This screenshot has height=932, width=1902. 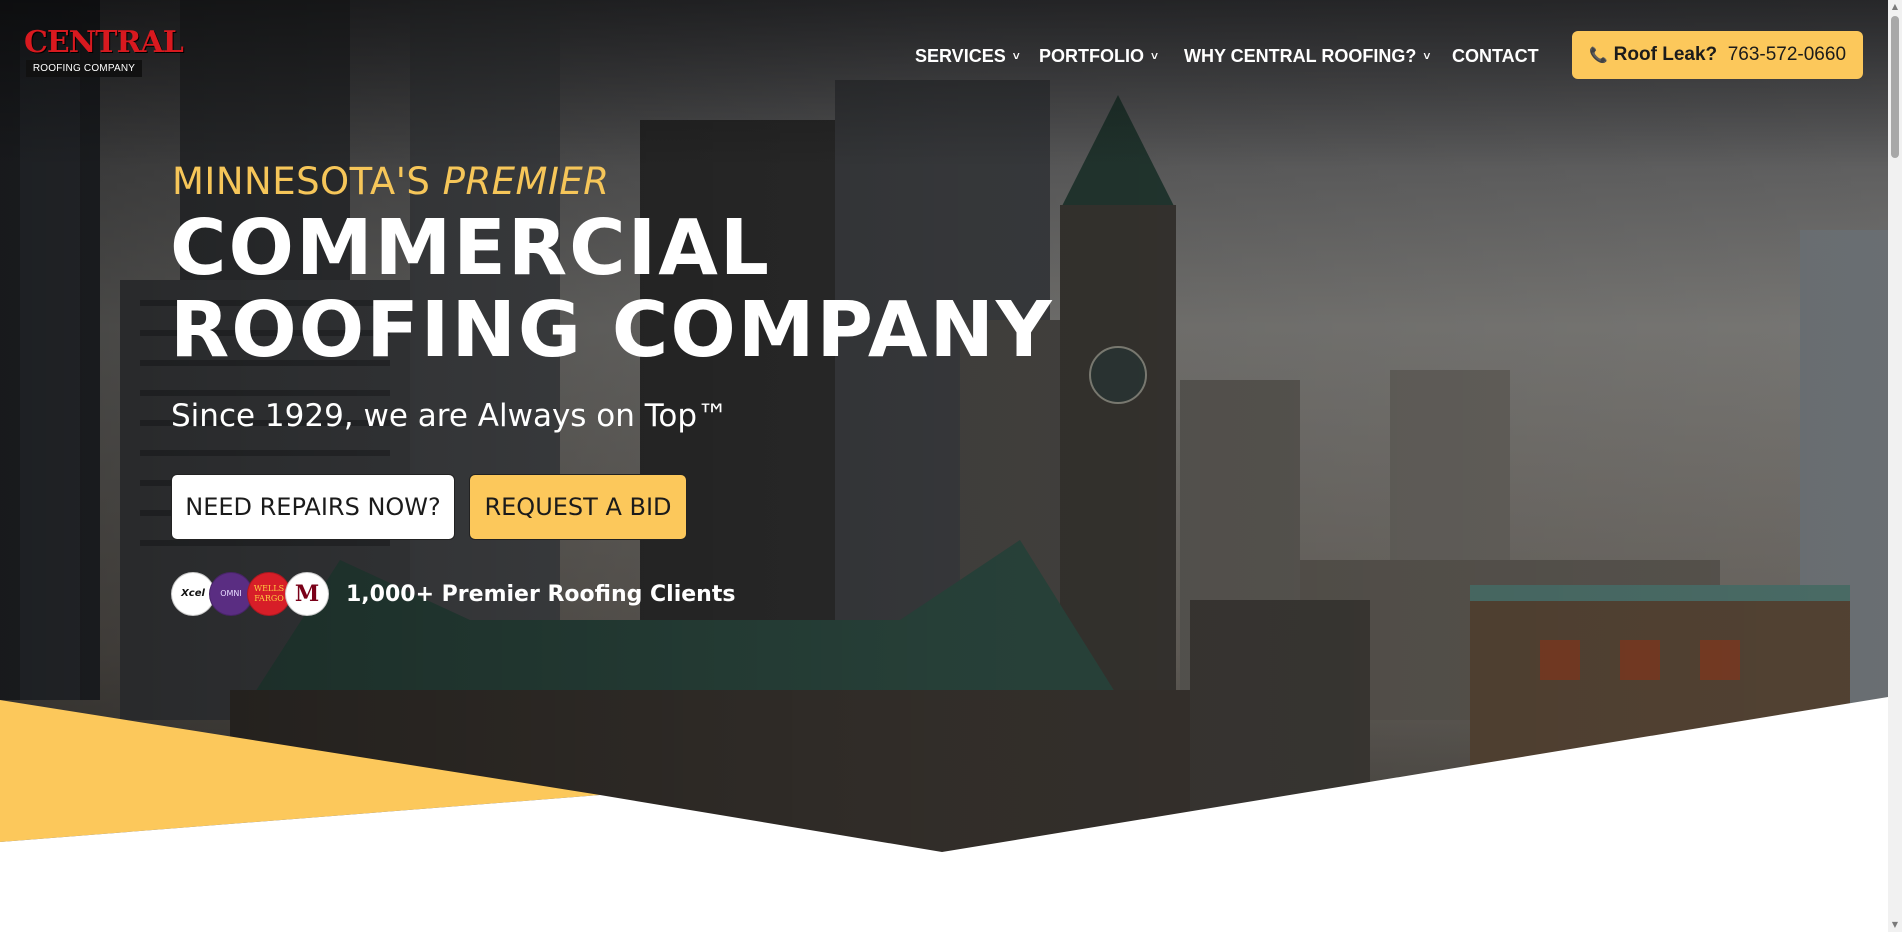 What do you see at coordinates (541, 594) in the screenshot?
I see `clients-count-text: 1,000+ Premier Roofing Clients` at bounding box center [541, 594].